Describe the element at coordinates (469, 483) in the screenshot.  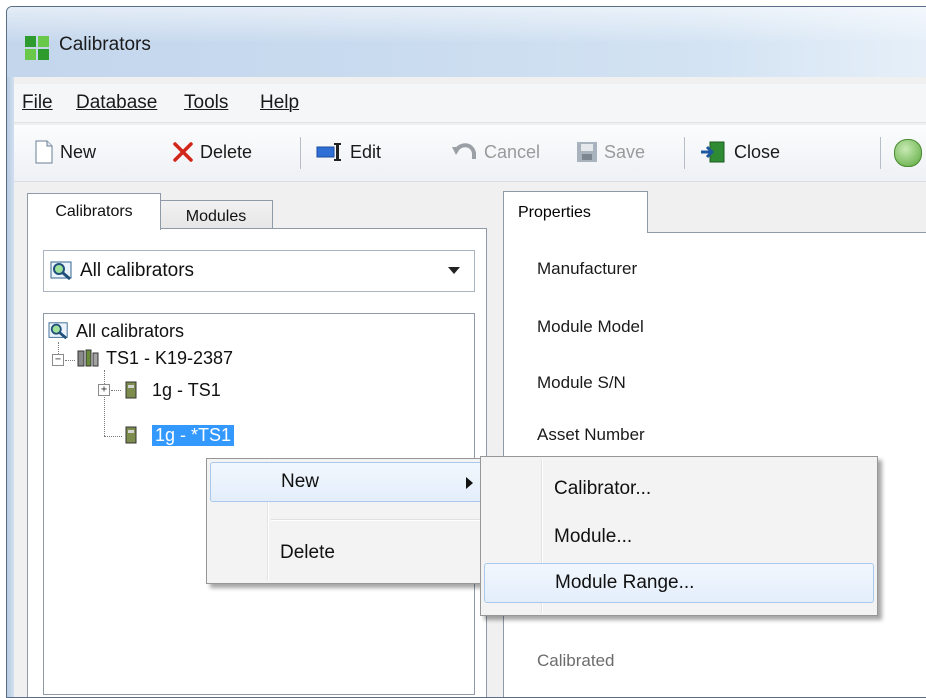
I see `chevron-right-icon` at that location.